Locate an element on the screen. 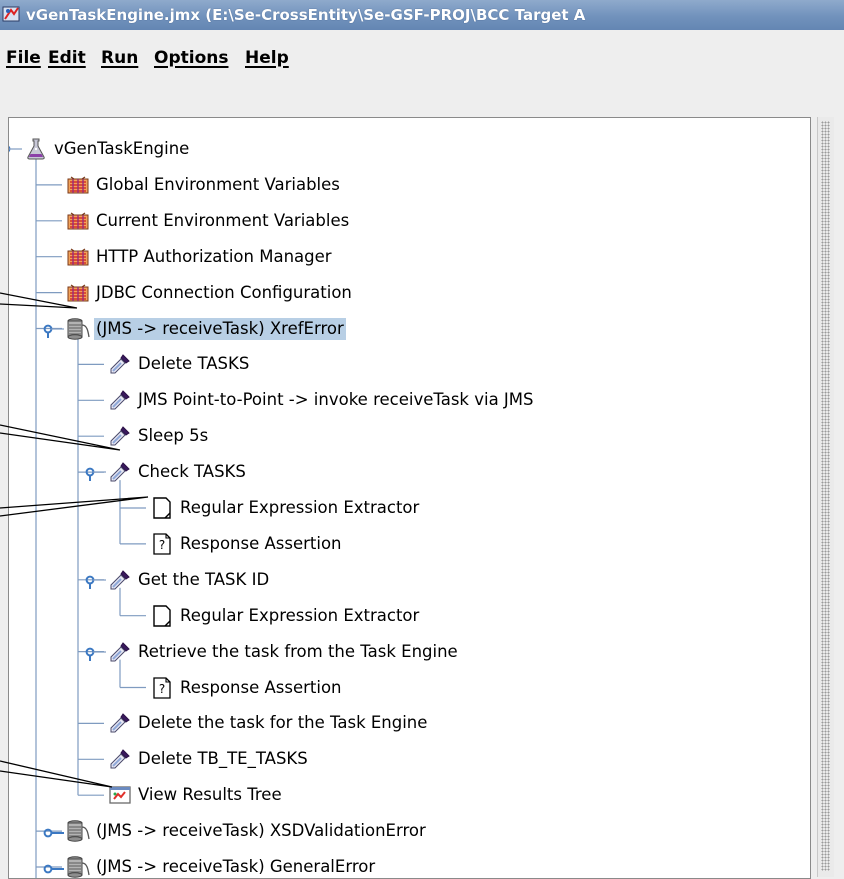  tree-node-label: Global Environment Variables is located at coordinates (218, 184).